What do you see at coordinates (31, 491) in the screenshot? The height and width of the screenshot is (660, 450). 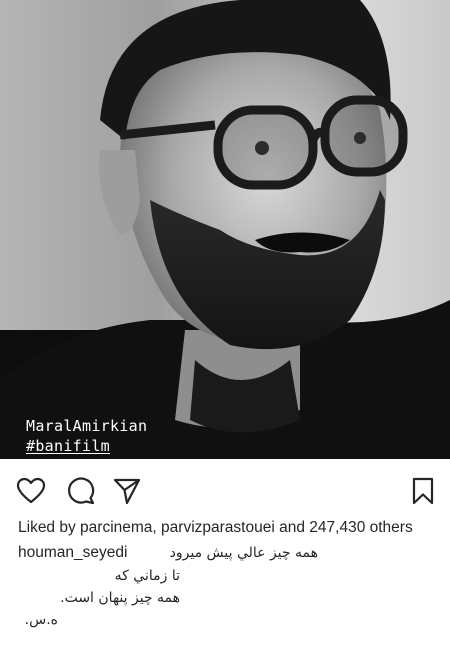 I see `heart-icon` at bounding box center [31, 491].